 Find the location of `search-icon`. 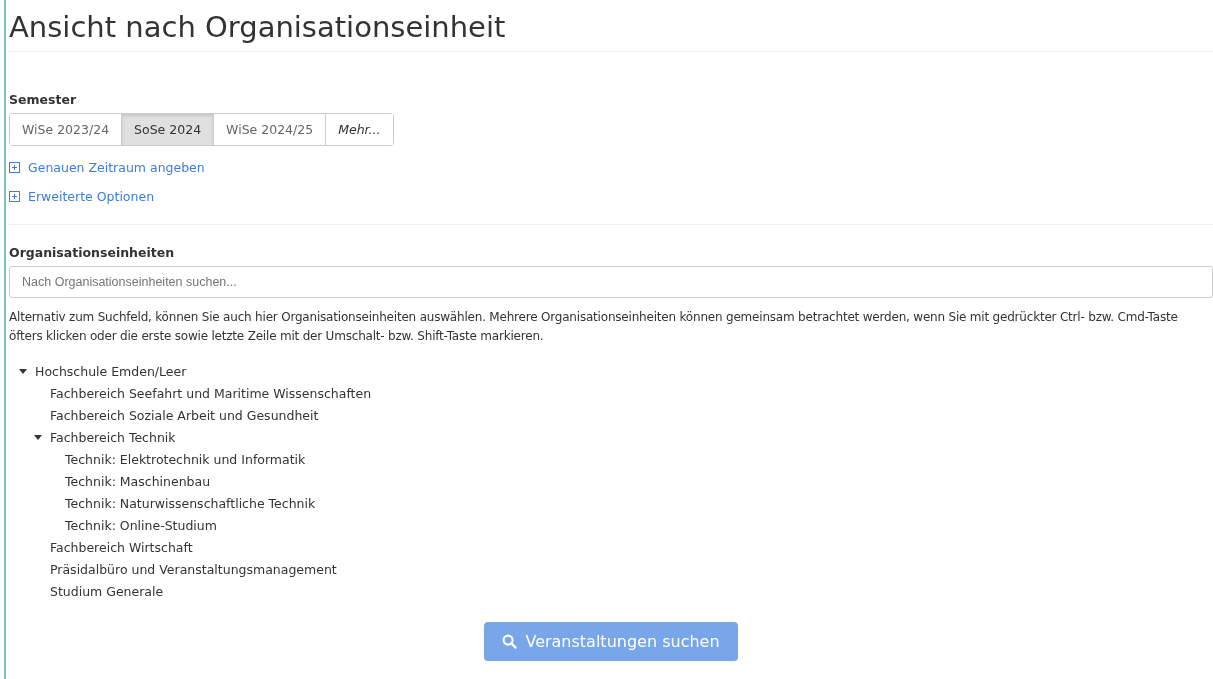

search-icon is located at coordinates (510, 641).